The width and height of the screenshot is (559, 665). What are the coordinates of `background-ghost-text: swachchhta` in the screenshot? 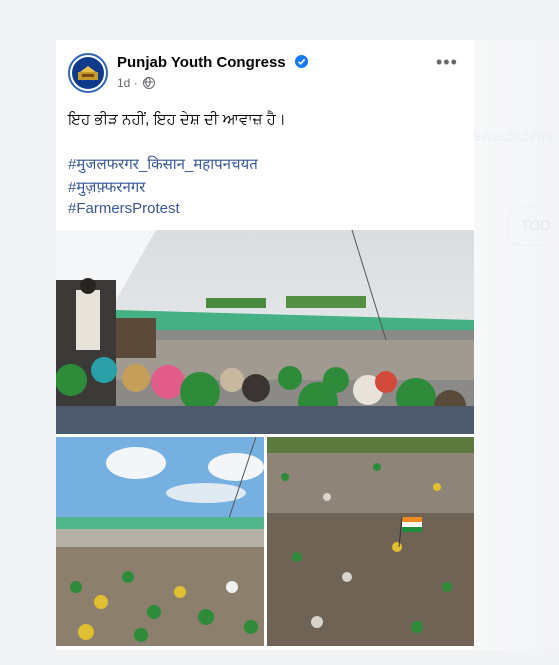 It's located at (514, 136).